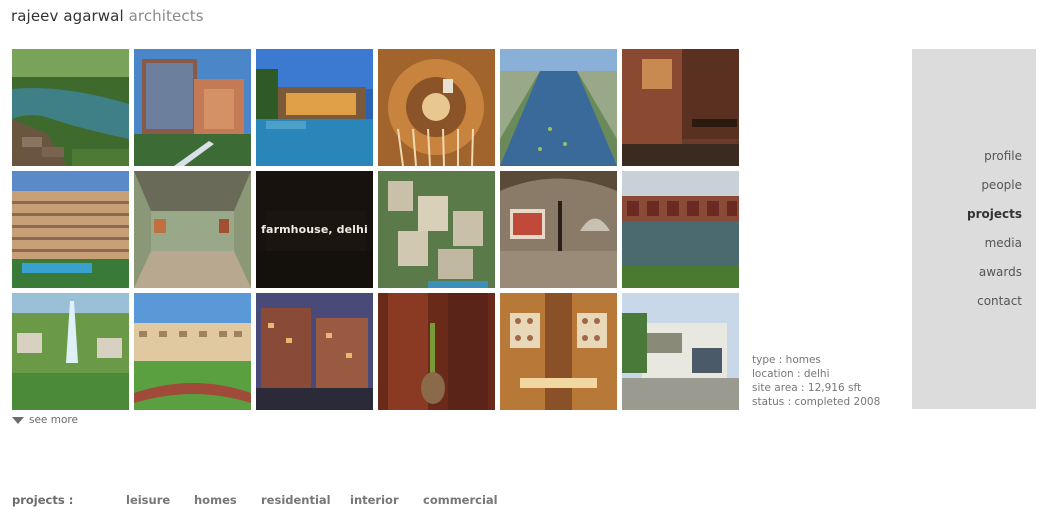 Image resolution: width=1045 pixels, height=515 pixels. I want to click on modern-house-image, so click(680, 351).